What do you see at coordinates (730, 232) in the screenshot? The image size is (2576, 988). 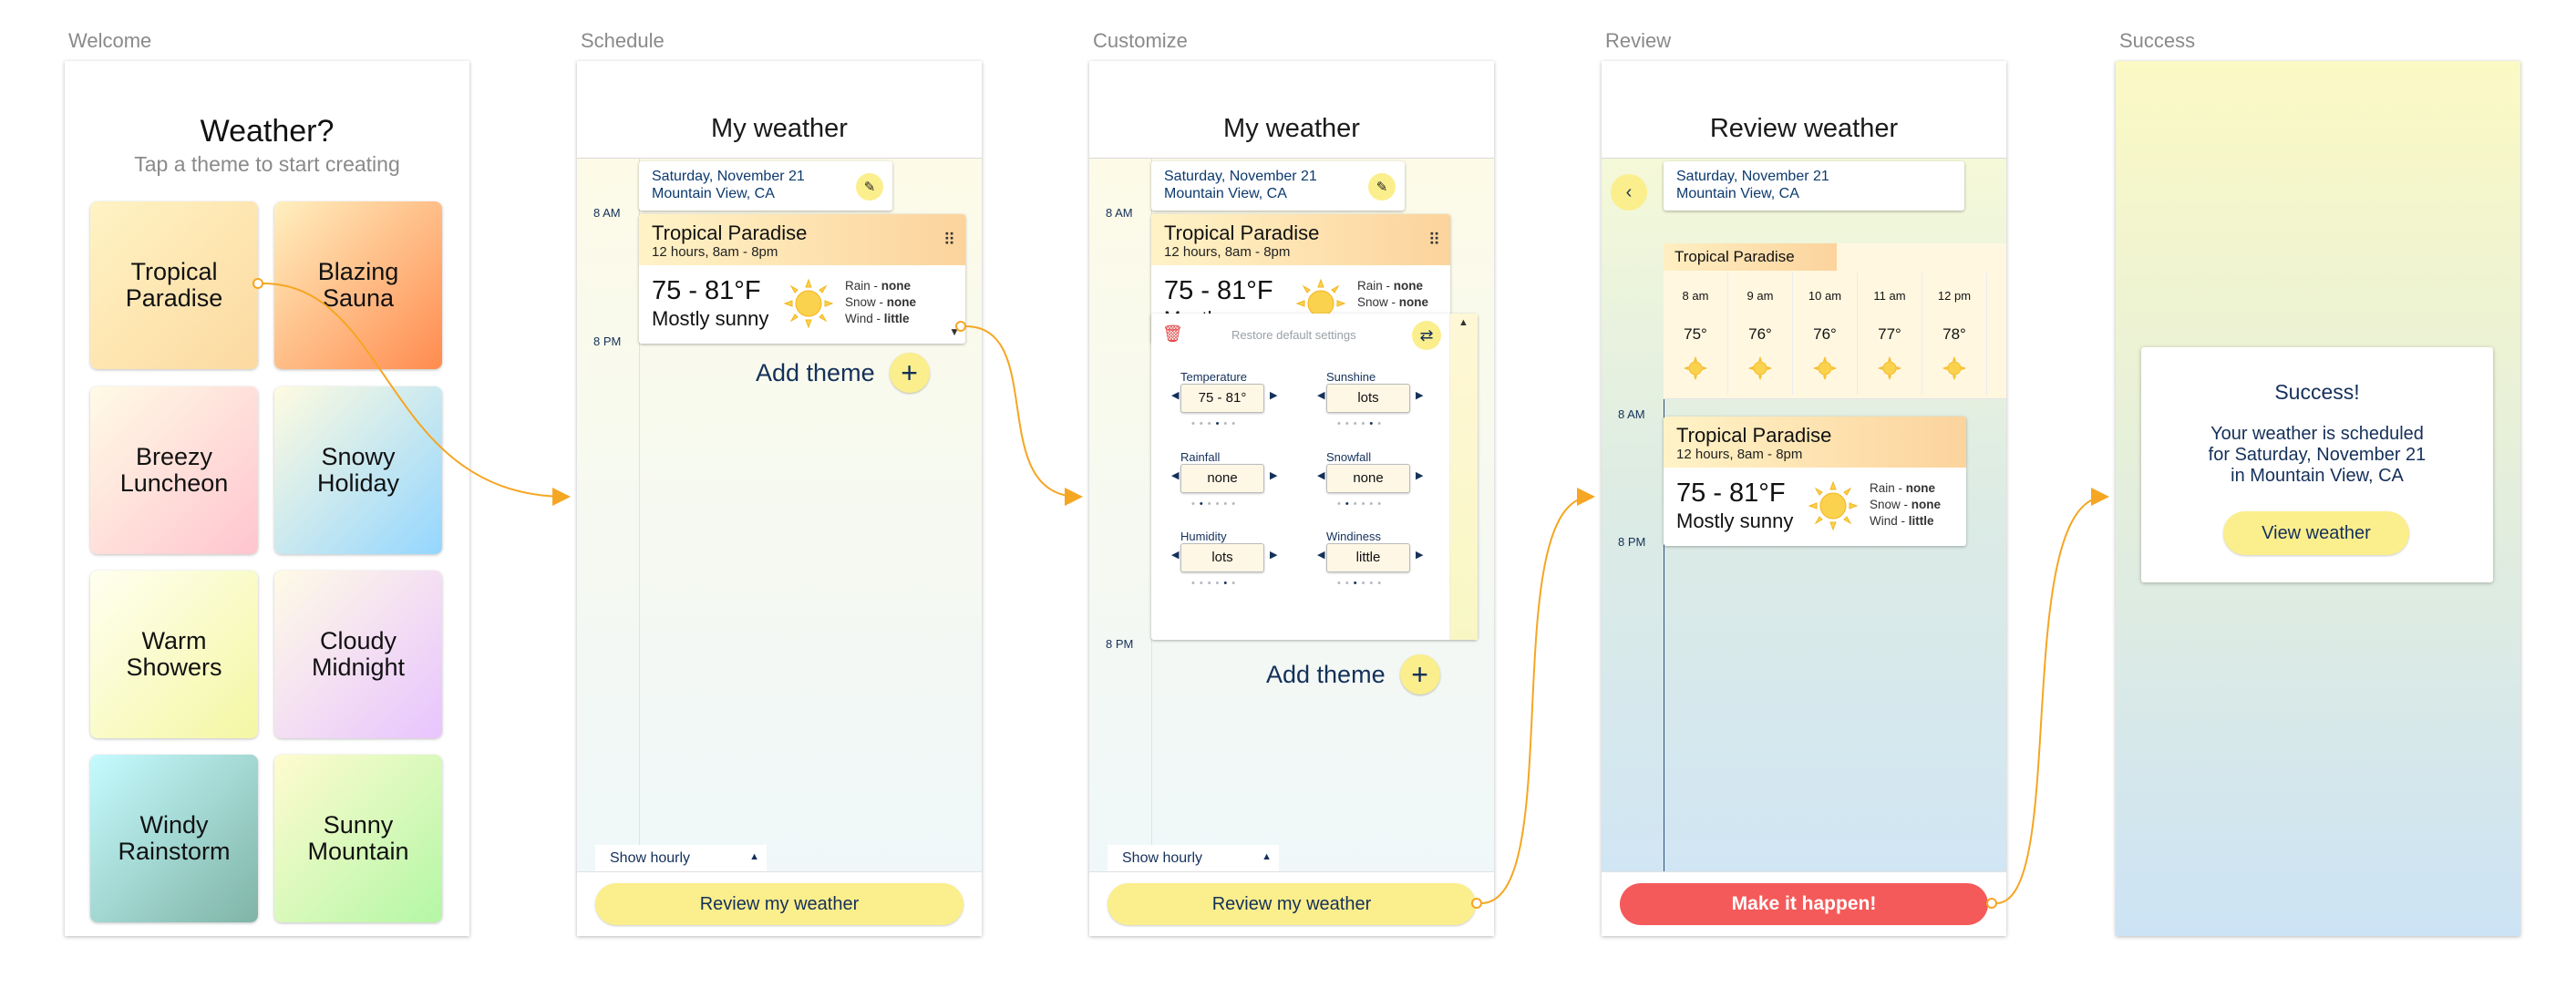 I see `theme-name: Tropical Paradise` at bounding box center [730, 232].